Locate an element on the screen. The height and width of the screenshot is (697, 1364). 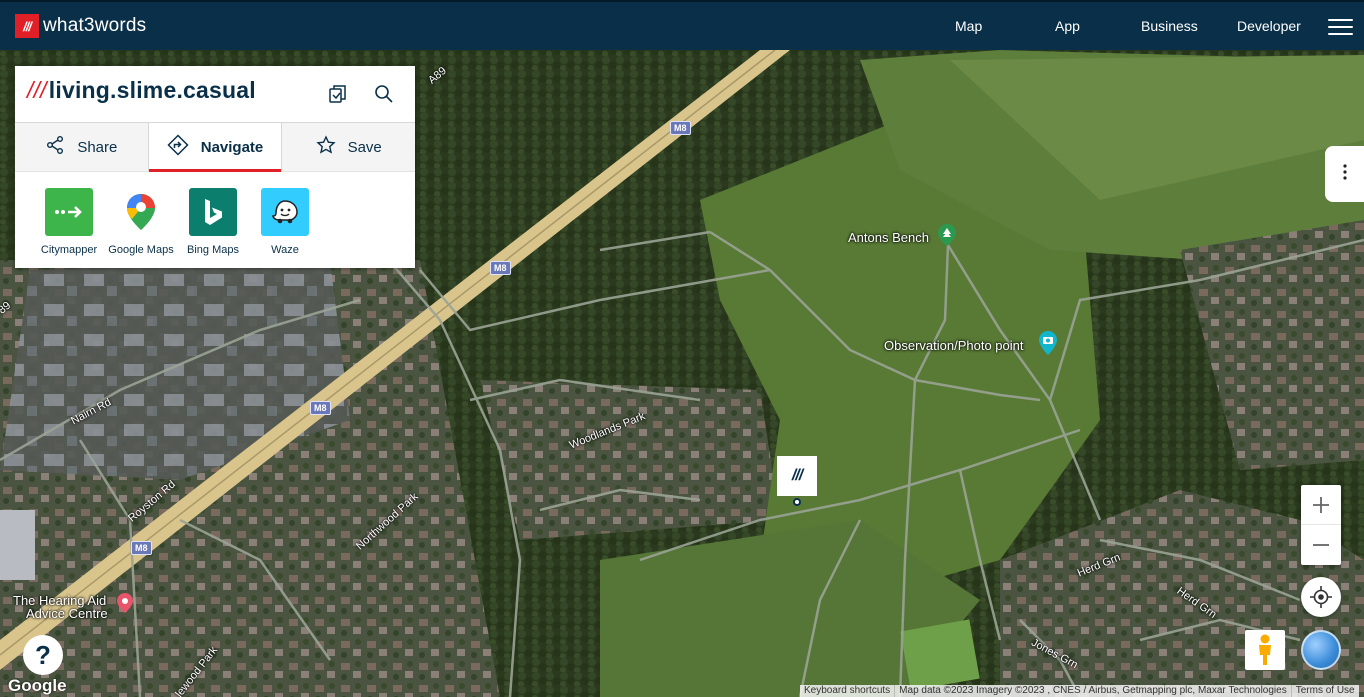
minus-icon is located at coordinates (1321, 545).